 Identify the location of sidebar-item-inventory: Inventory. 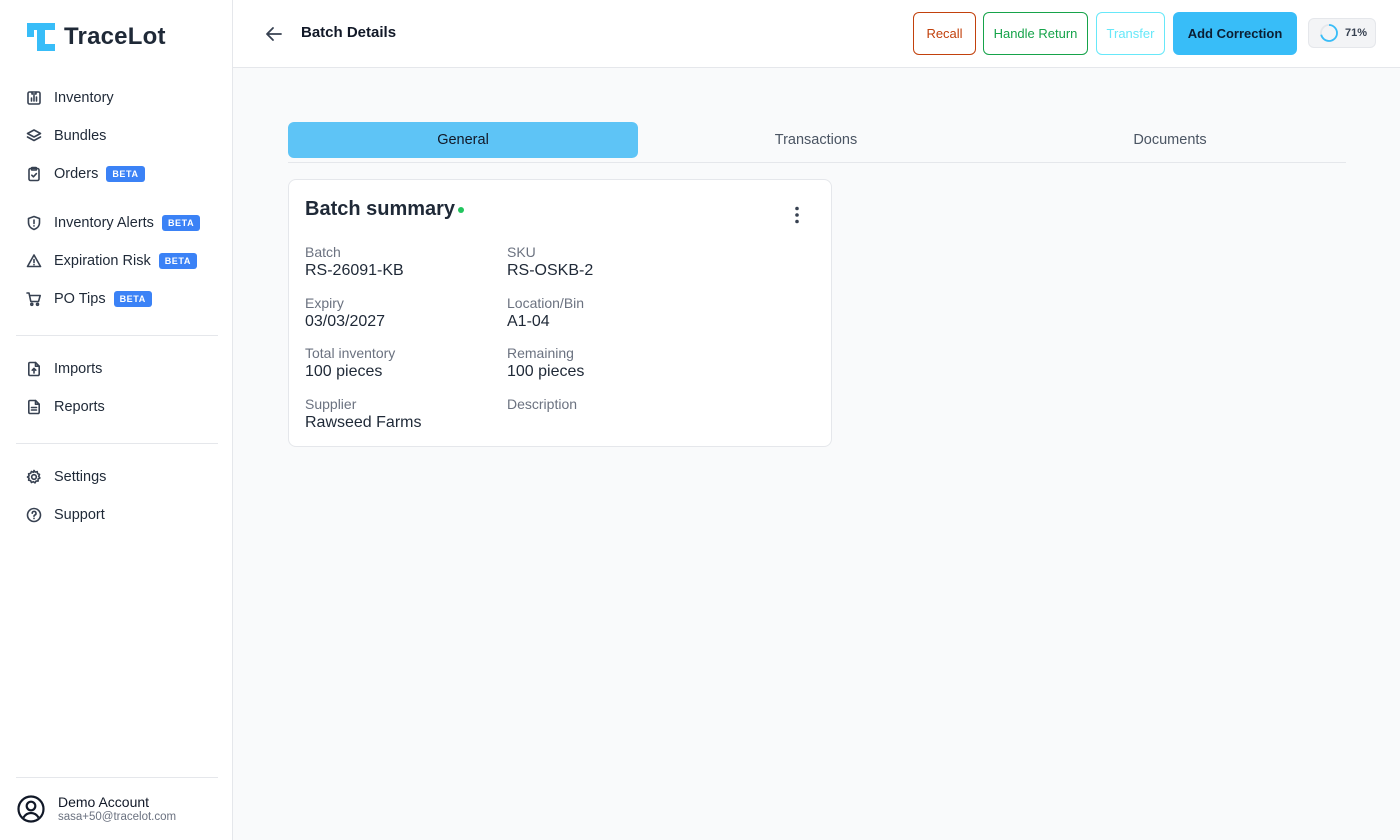
(70, 98).